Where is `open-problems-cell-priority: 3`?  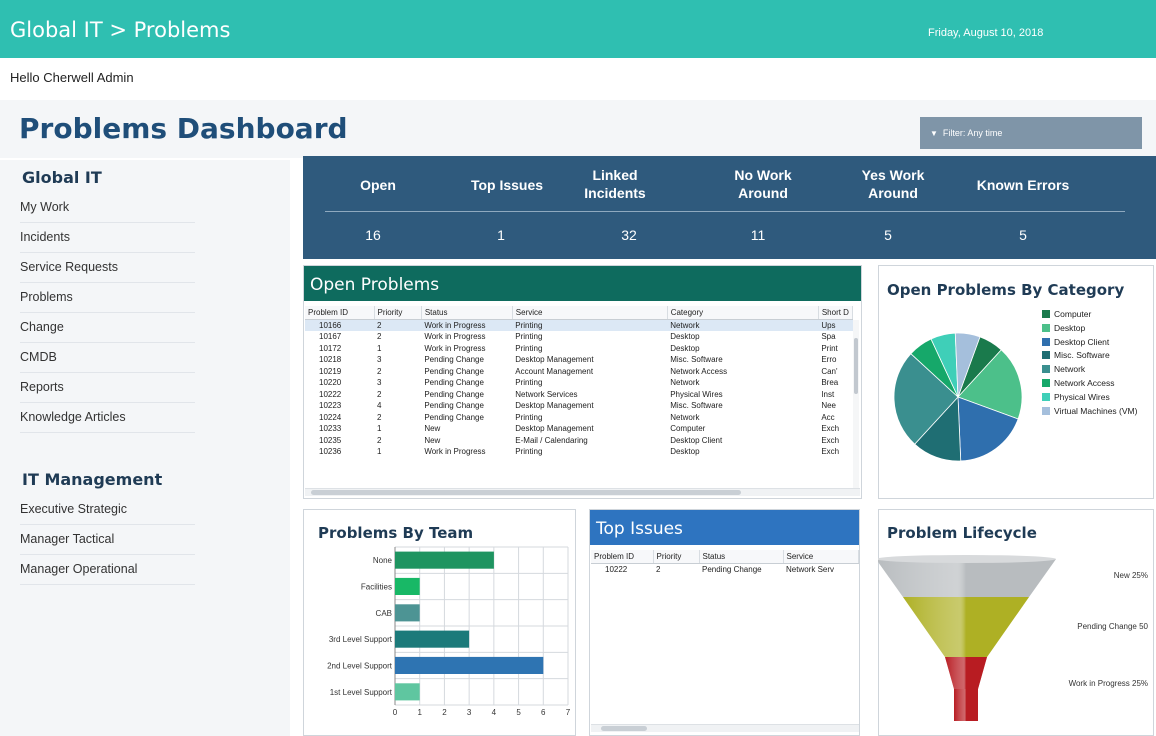 open-problems-cell-priority: 3 is located at coordinates (379, 383).